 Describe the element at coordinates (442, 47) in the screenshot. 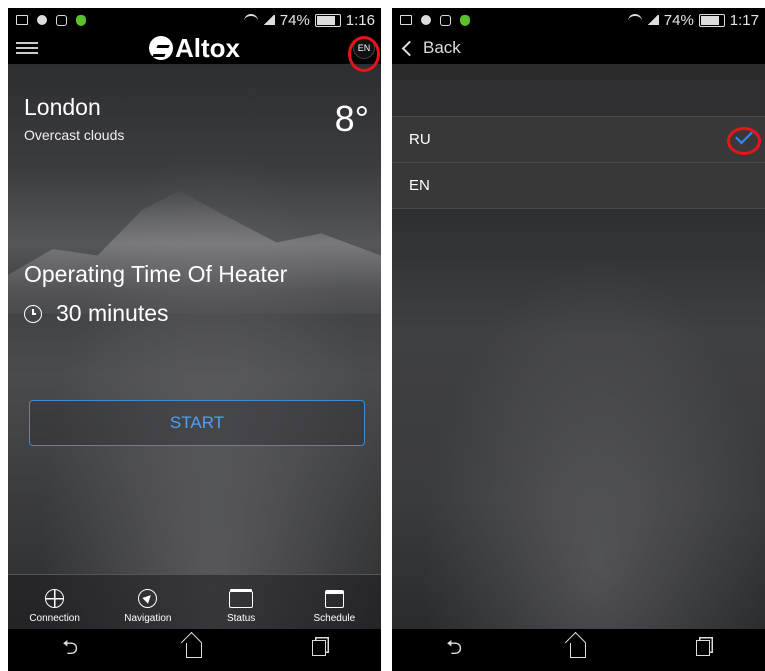

I see `back-label: Back` at that location.